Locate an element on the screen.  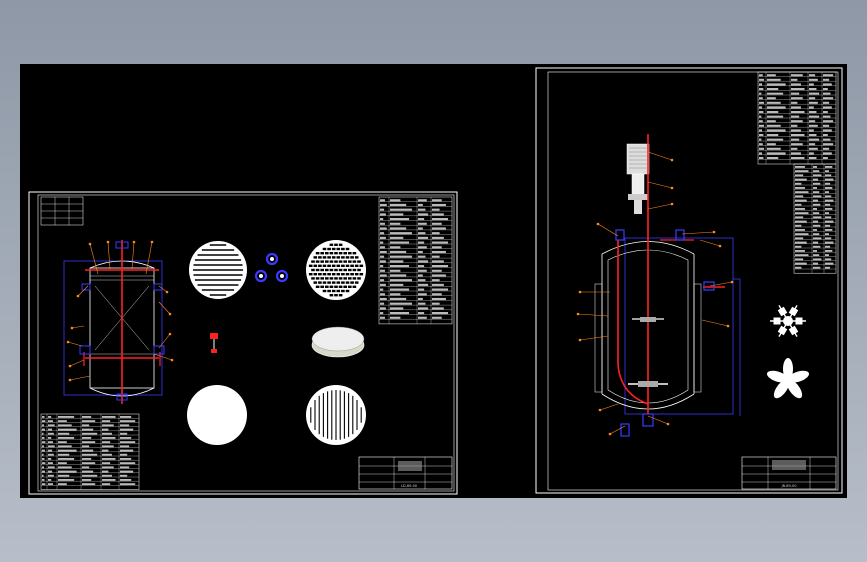
right-drawing-number: JB-89-00 is located at coordinates (789, 486).